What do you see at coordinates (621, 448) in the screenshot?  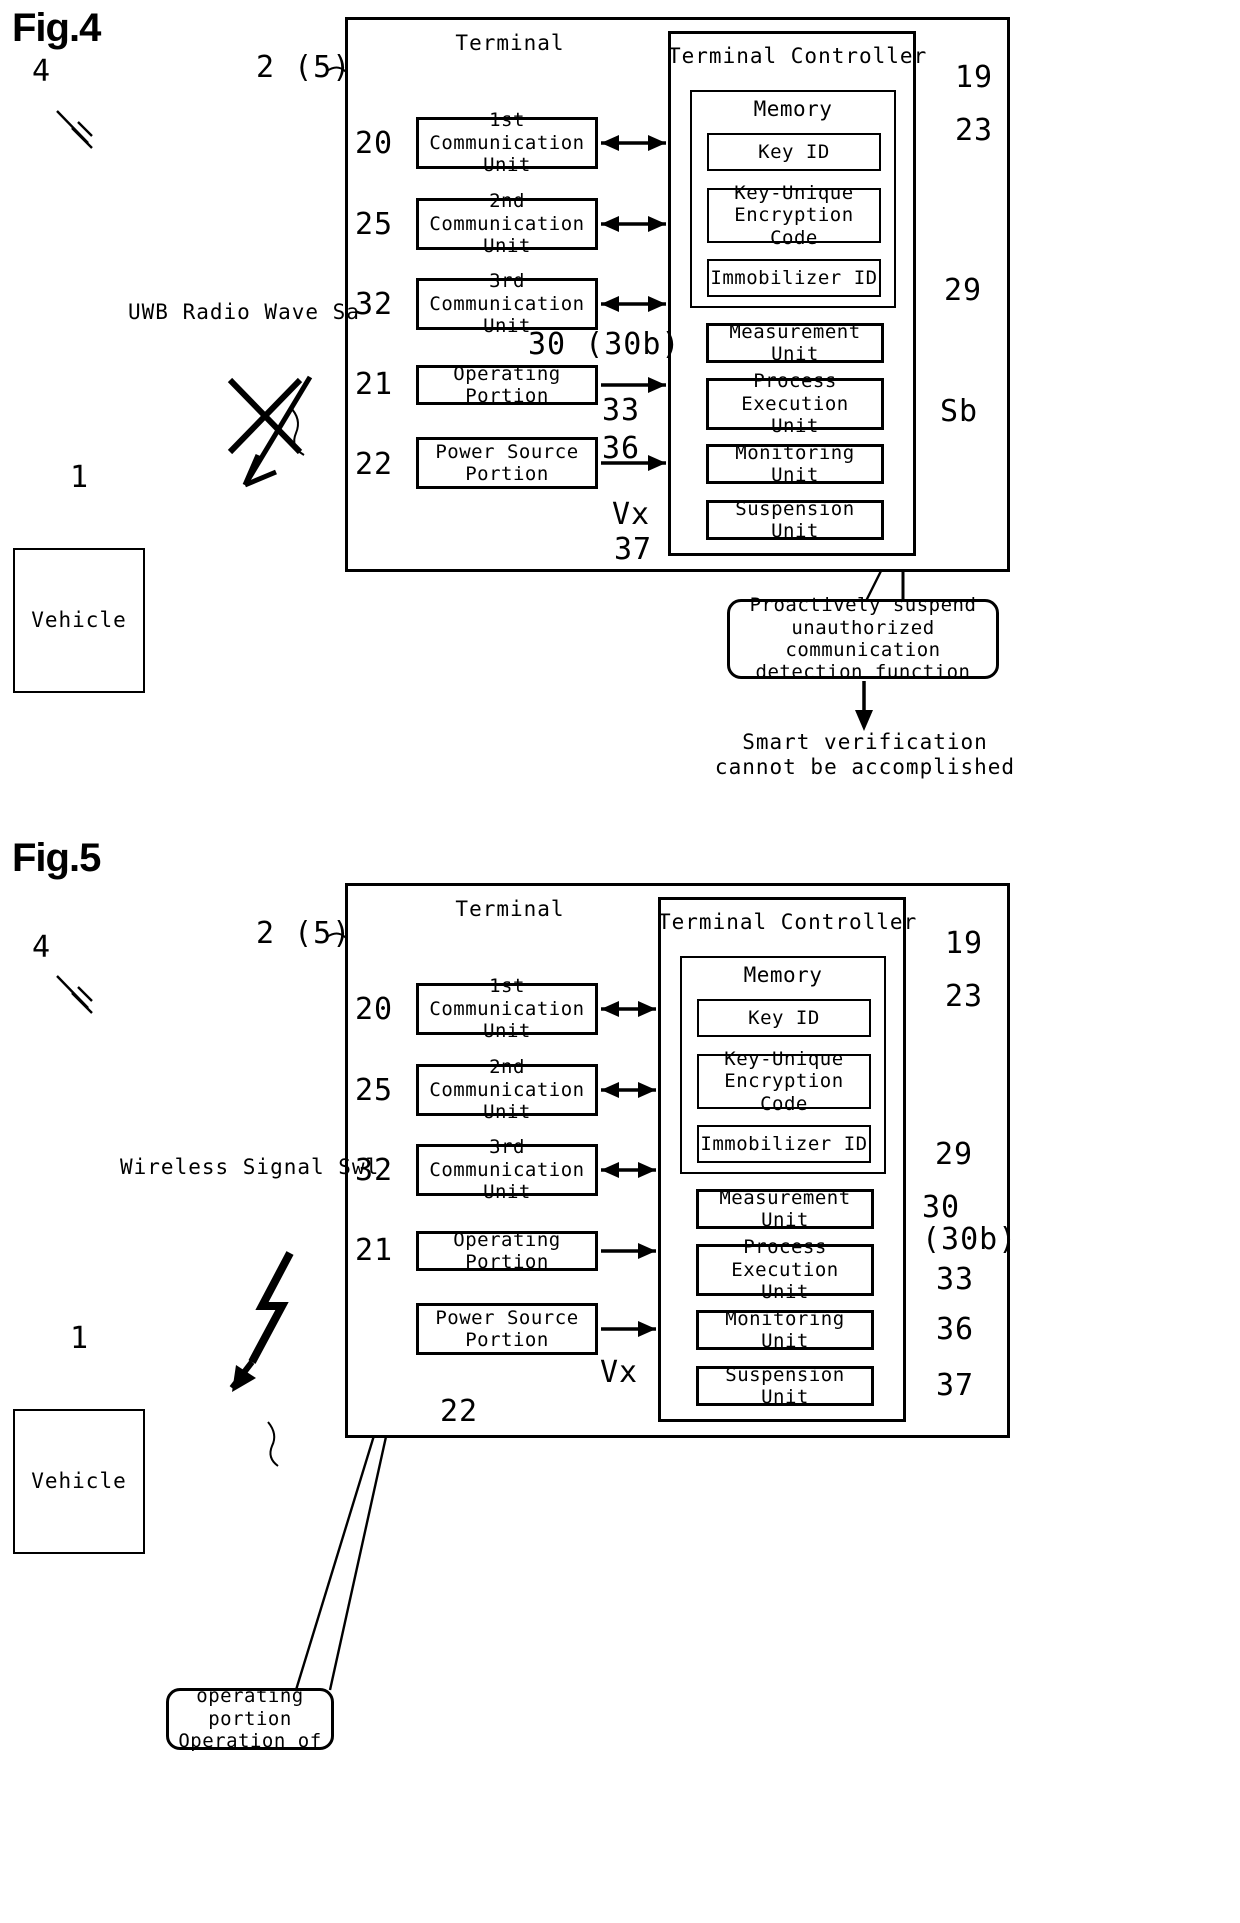 I see `inline-ref-36-fig4: 36` at bounding box center [621, 448].